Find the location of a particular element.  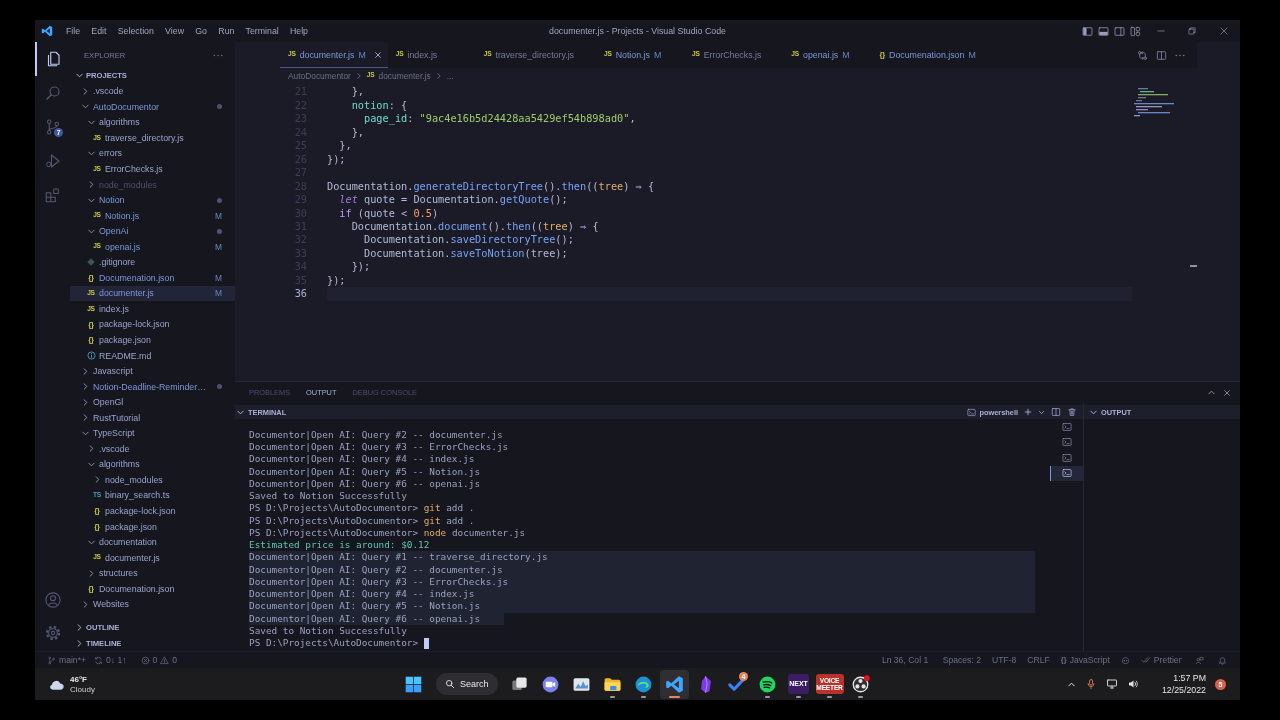

chevron-down-icon is located at coordinates (1041, 412).